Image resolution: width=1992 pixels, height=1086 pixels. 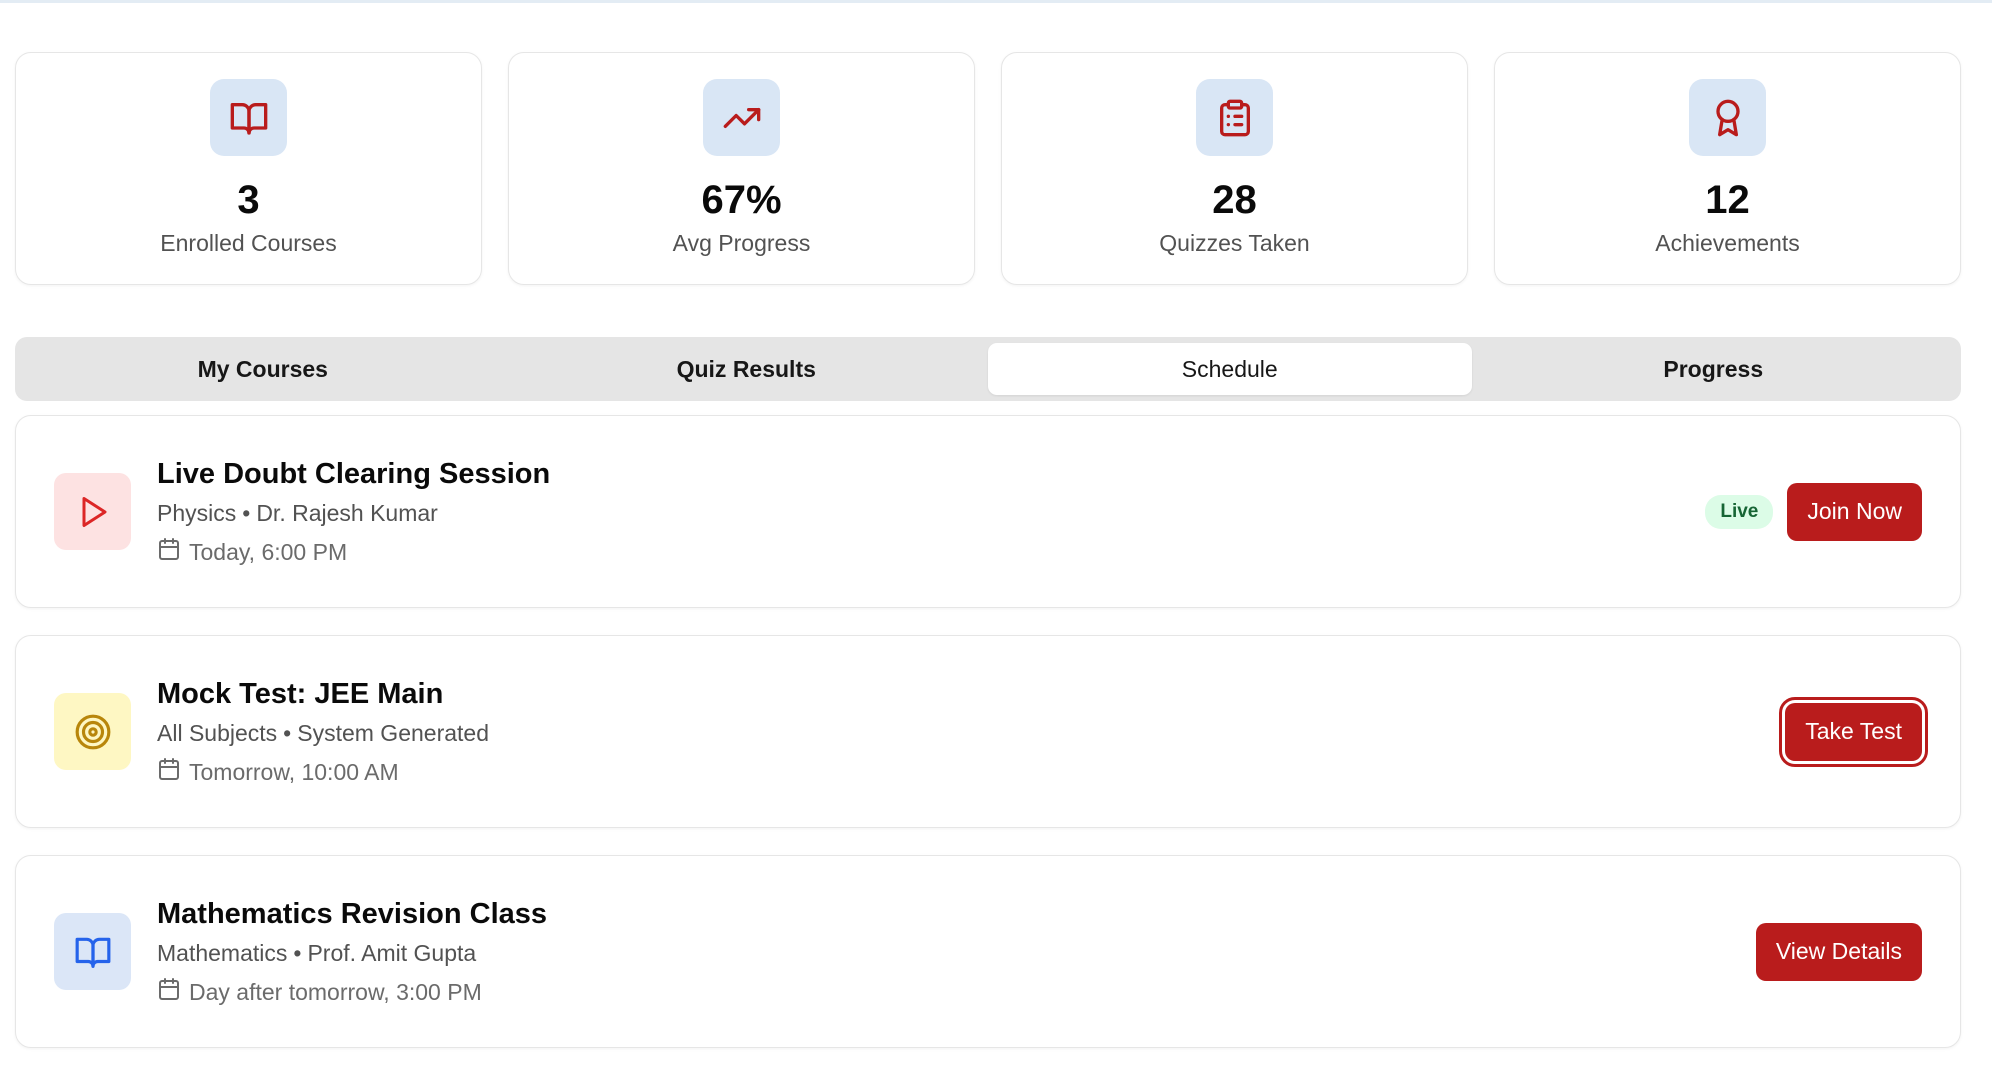 I want to click on schedule-item-meta: Physics • Dr. Rajesh Kumar, so click(x=353, y=513).